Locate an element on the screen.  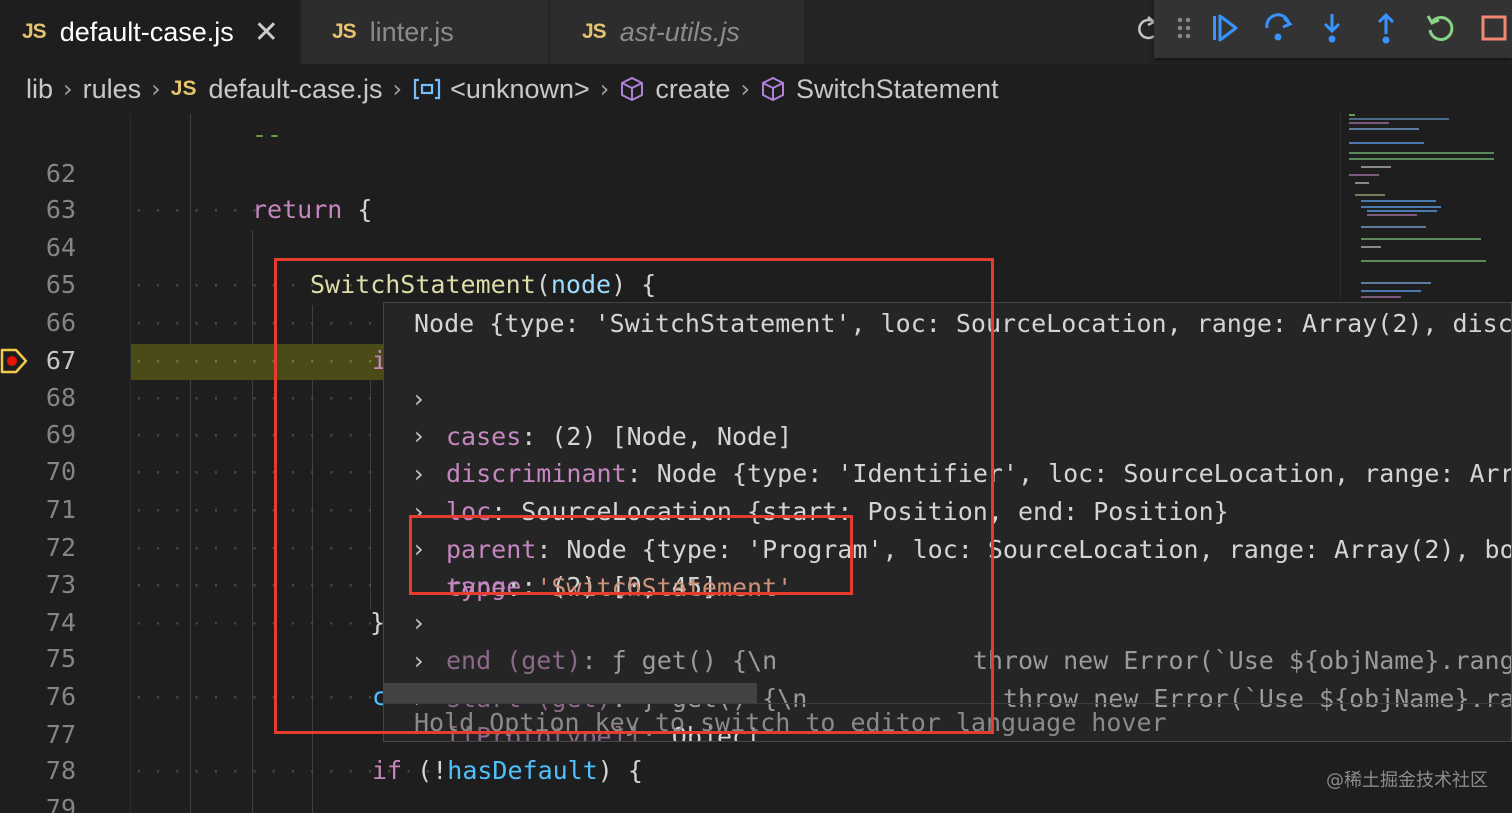
code-text: SwitchStatement(node) { is located at coordinates (483, 284).